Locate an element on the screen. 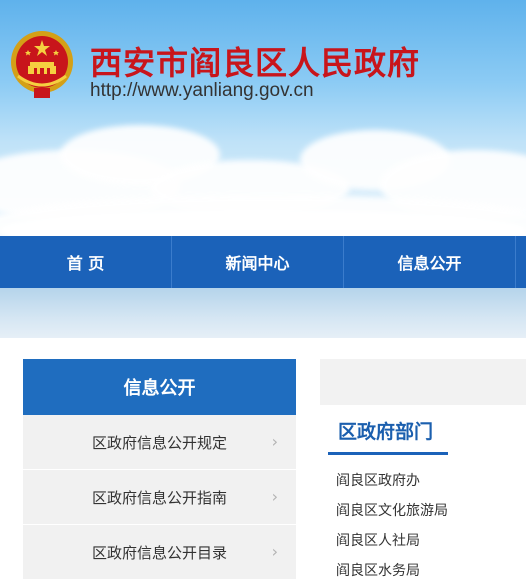 This screenshot has width=526, height=582. sidebar-item-catalog: 区政府信息公开目录 › is located at coordinates (159, 552).